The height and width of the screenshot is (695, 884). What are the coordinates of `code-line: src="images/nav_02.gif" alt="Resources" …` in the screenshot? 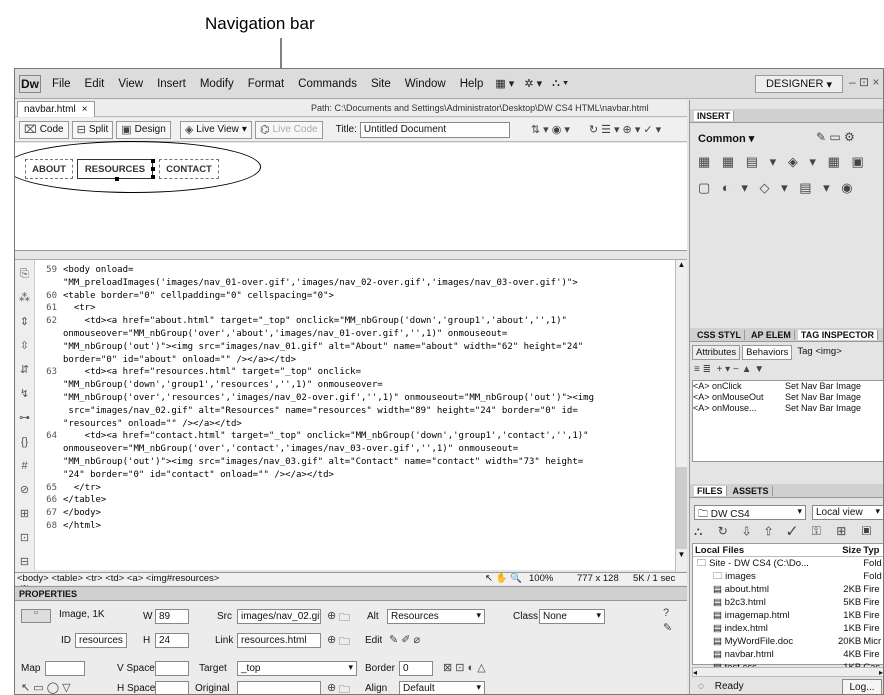 It's located at (378, 412).